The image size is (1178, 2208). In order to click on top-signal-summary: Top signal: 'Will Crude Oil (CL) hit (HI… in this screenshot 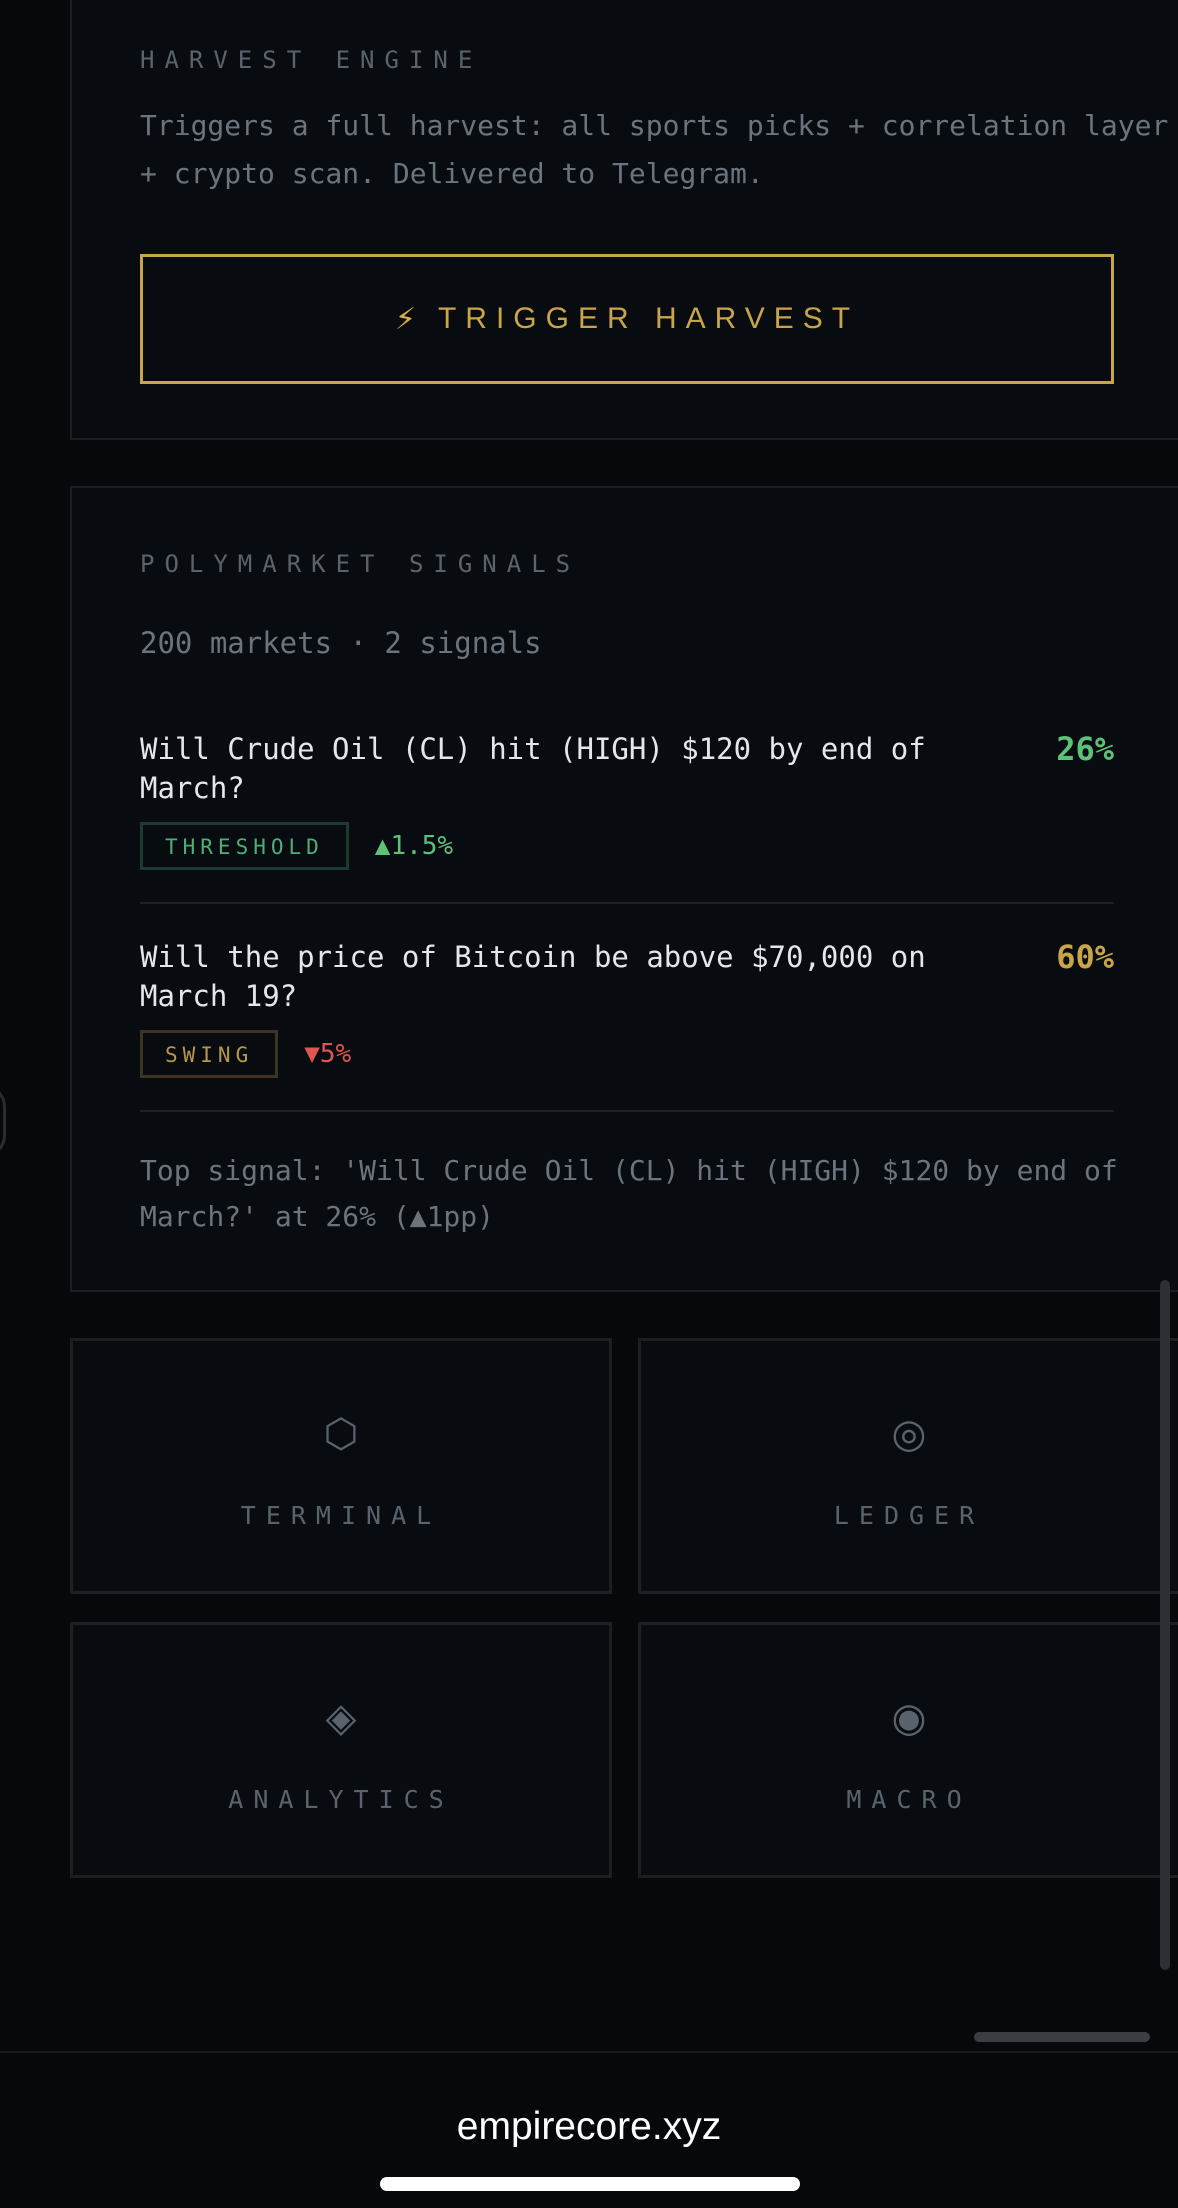, I will do `click(629, 1193)`.